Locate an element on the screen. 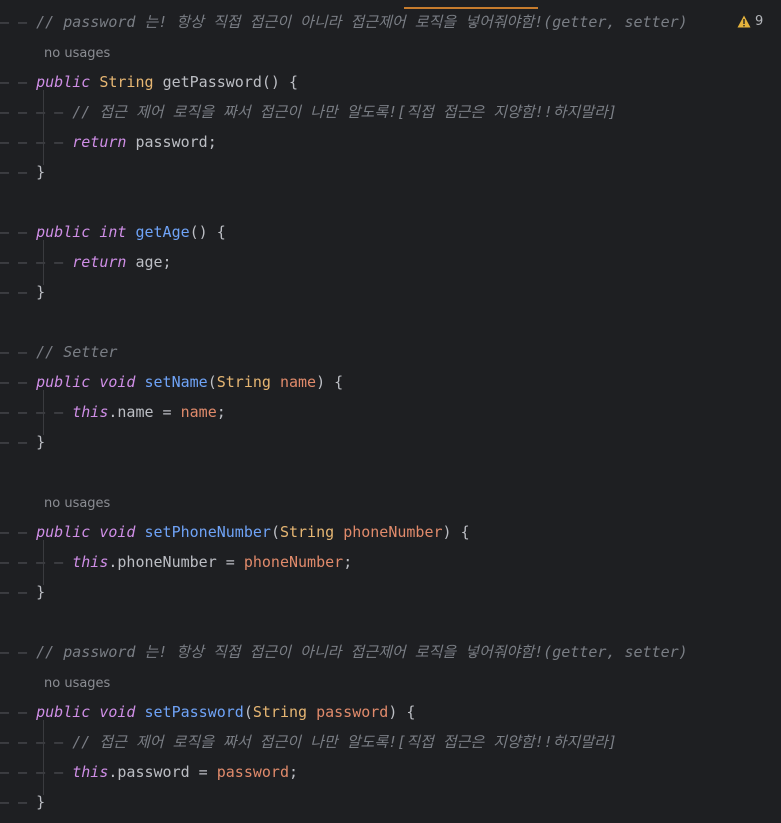 Image resolution: width=781 pixels, height=823 pixels. code-line: — — public void setName(String name) { is located at coordinates (171, 382).